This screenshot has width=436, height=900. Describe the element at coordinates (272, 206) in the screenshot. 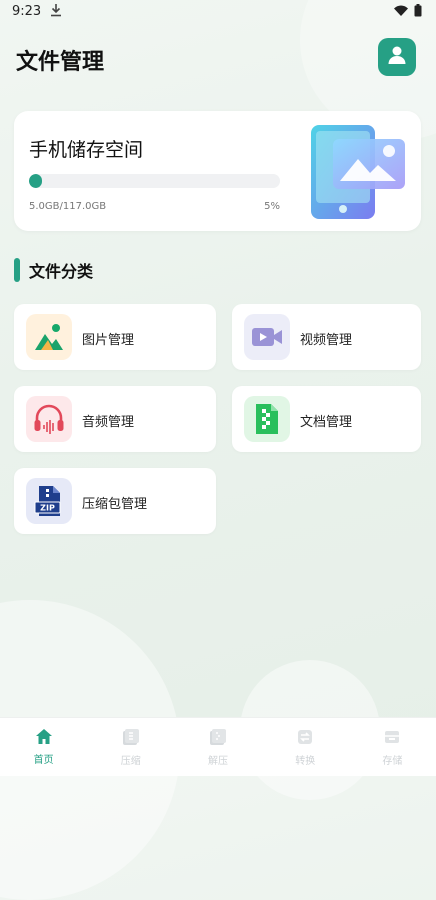

I see `storage-percent: 5%` at that location.